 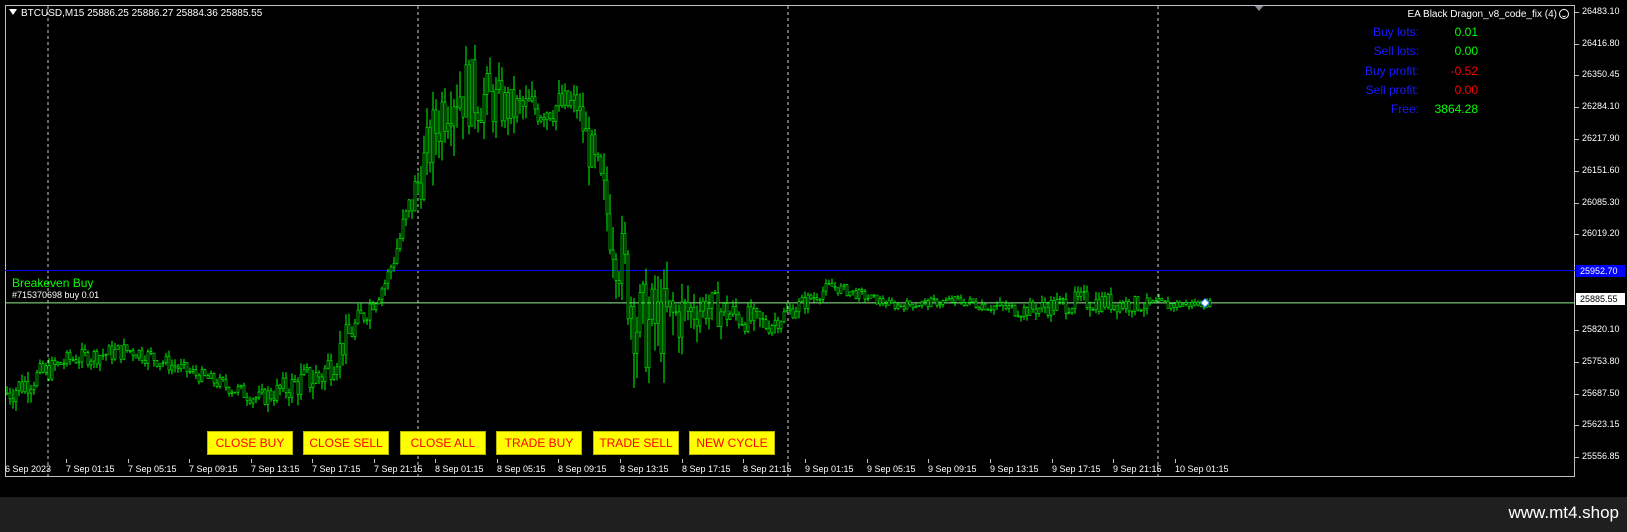 I want to click on time-tick: 8 Sep 21:15, so click(x=767, y=466).